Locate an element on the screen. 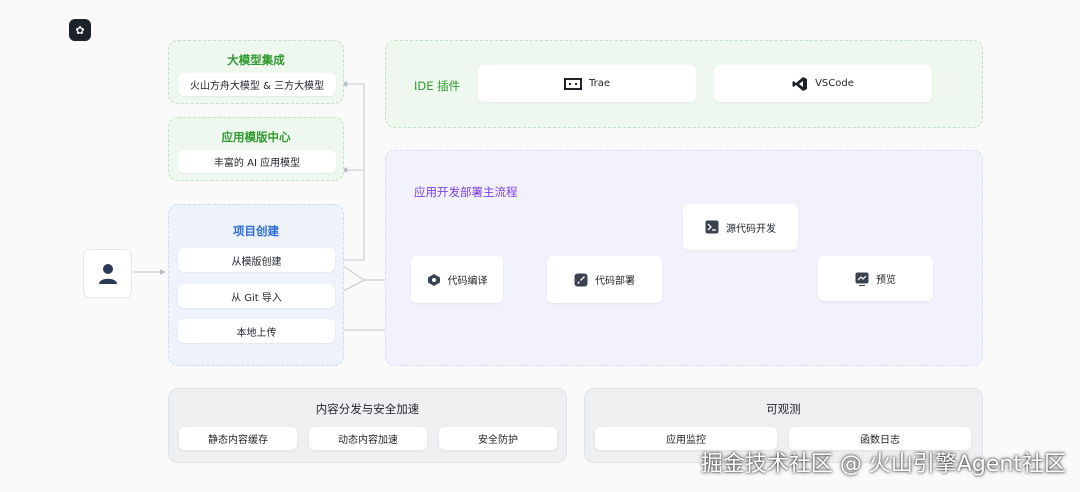 Image resolution: width=1080 pixels, height=492 pixels. preview-label: 预览 is located at coordinates (886, 280).